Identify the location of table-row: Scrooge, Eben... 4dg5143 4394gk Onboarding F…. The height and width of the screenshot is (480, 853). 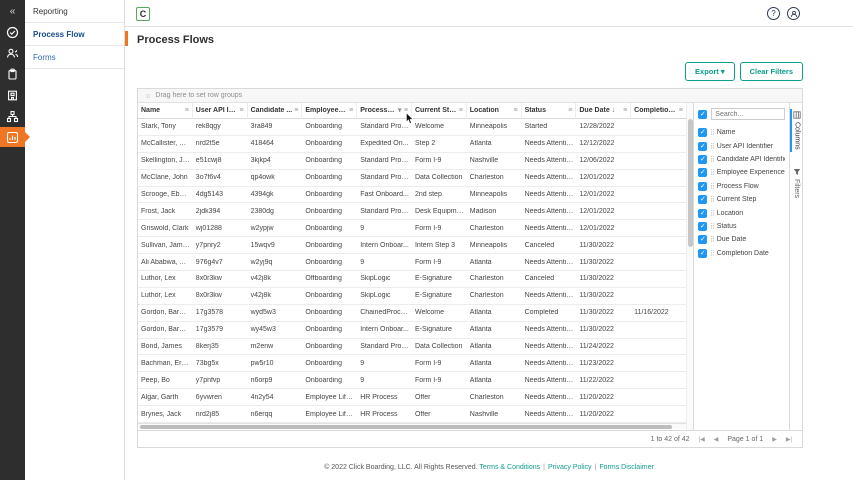
(412, 195).